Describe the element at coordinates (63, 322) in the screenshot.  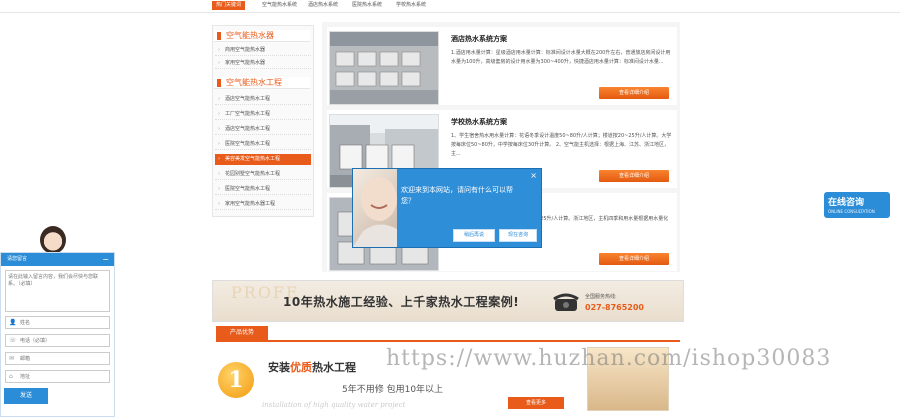
I see `name-input` at that location.